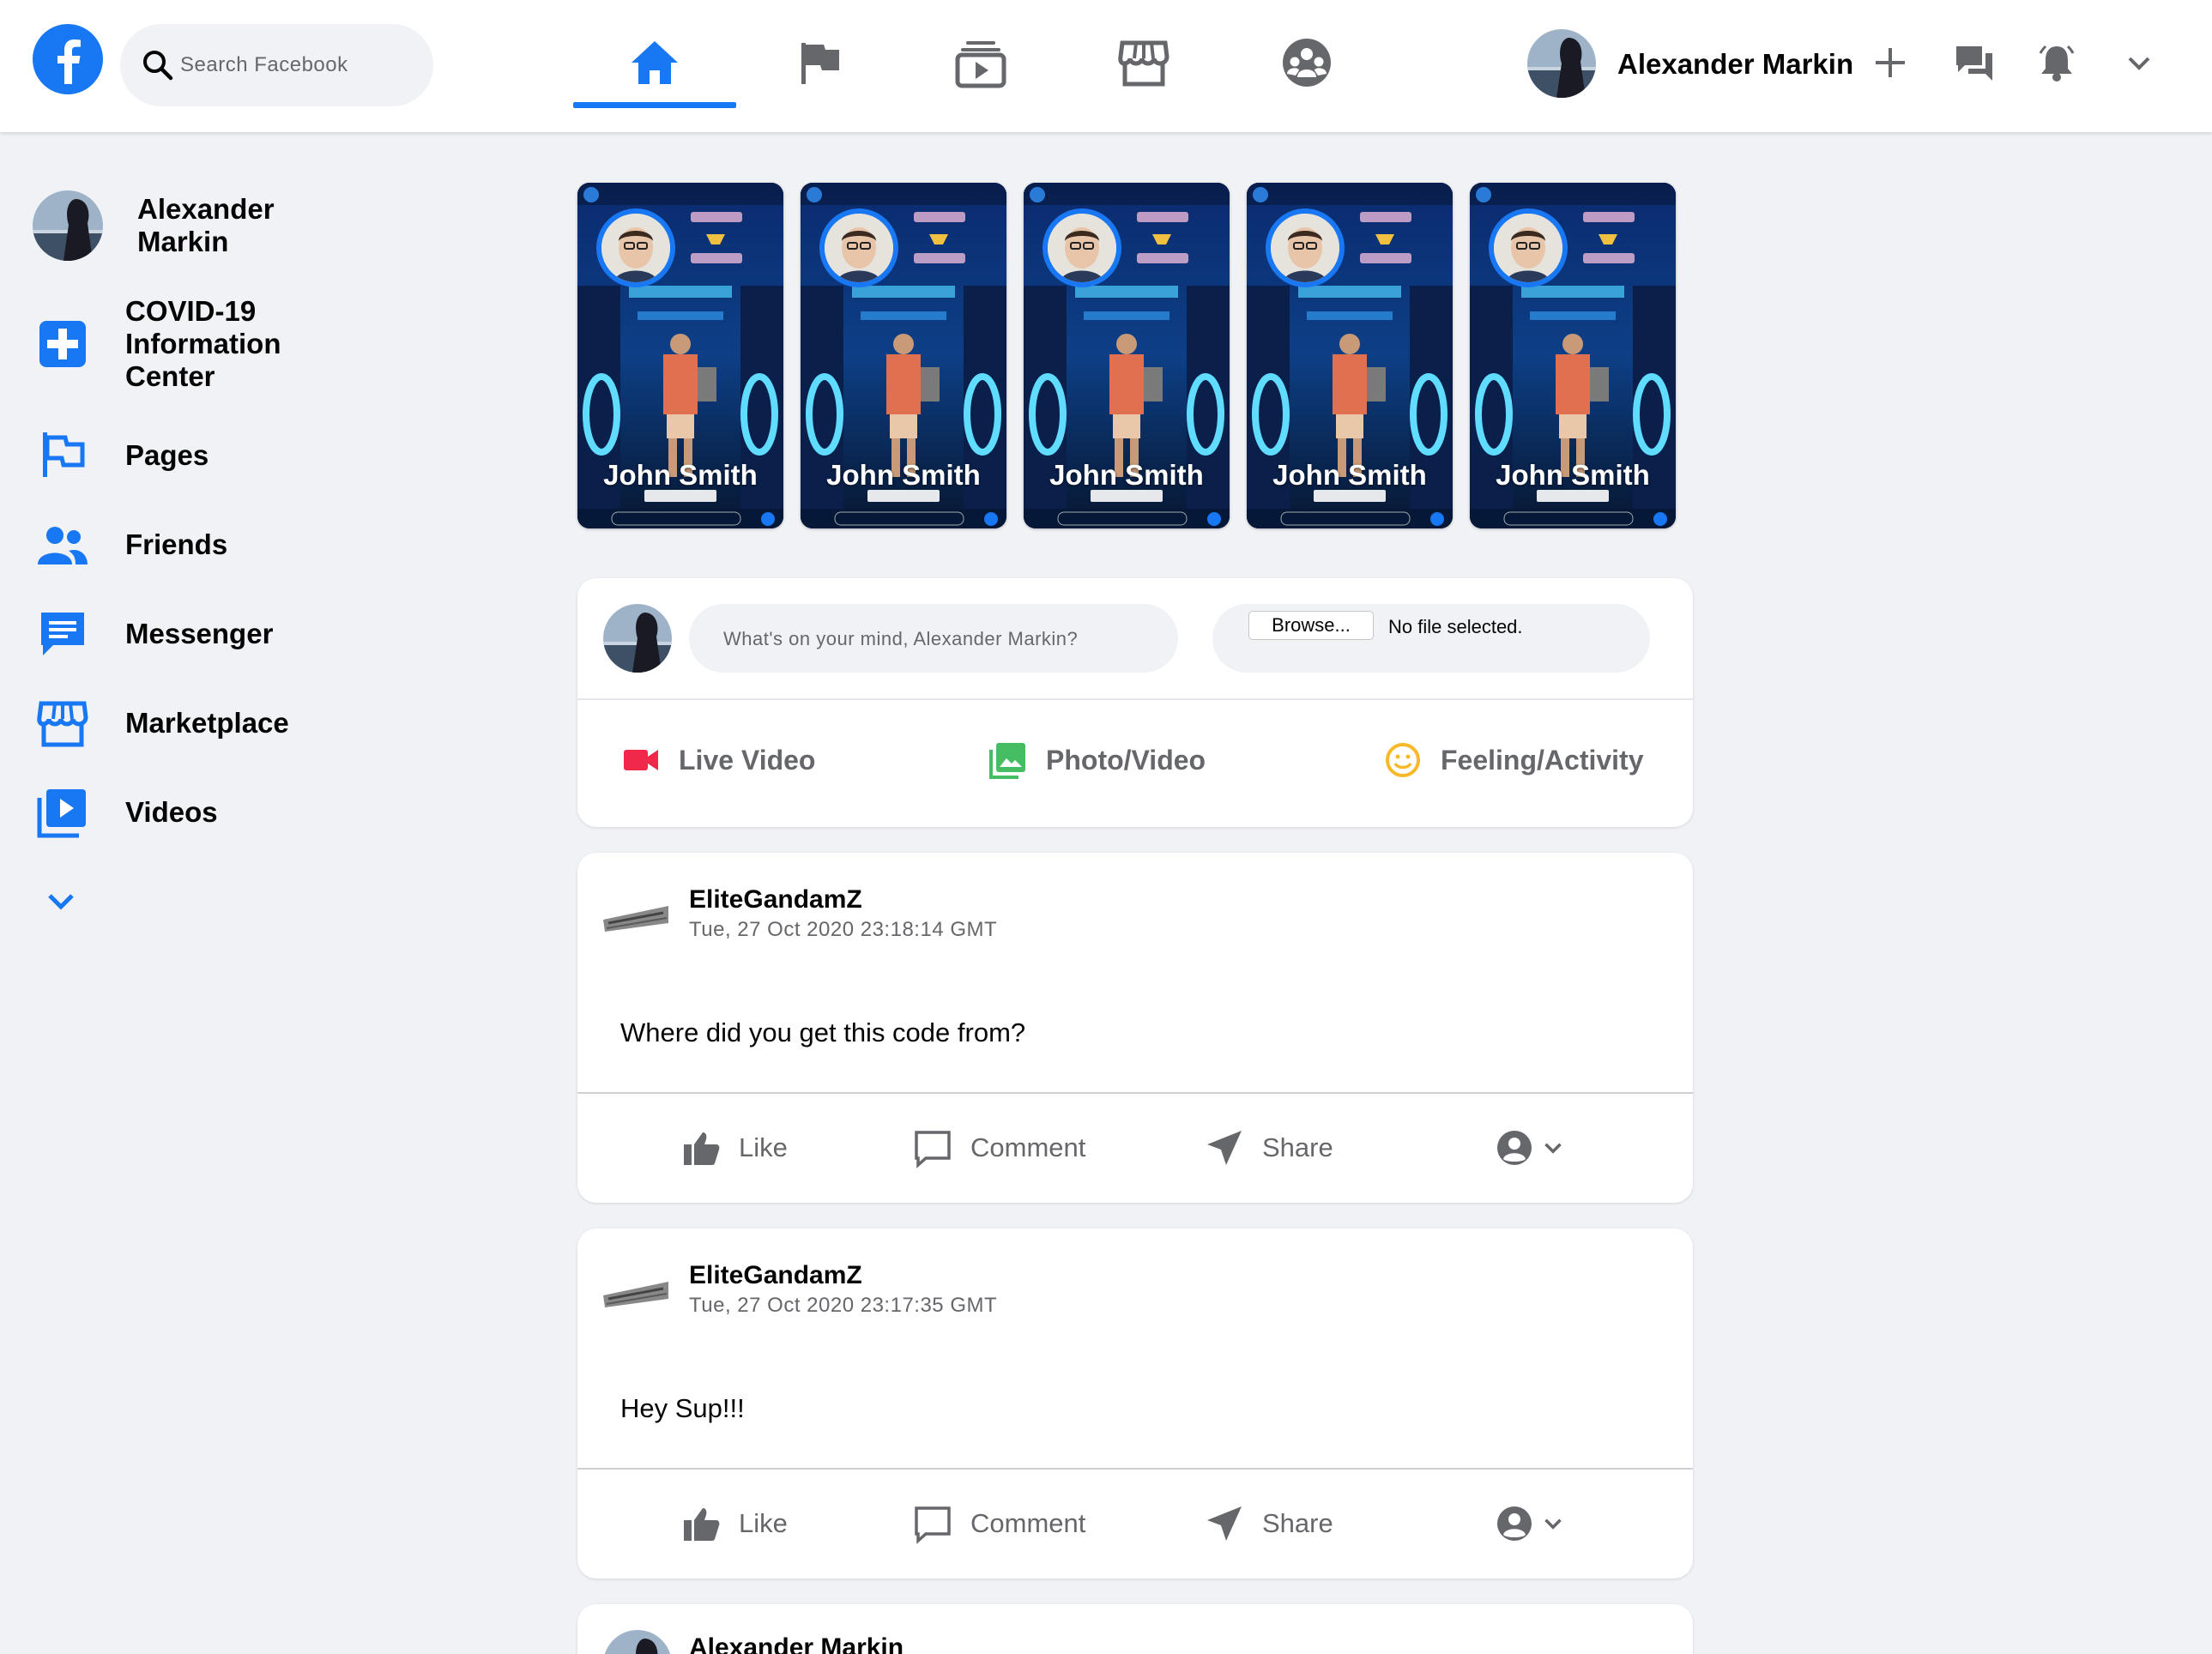 The height and width of the screenshot is (1654, 2212). I want to click on tab-groups, so click(1306, 65).